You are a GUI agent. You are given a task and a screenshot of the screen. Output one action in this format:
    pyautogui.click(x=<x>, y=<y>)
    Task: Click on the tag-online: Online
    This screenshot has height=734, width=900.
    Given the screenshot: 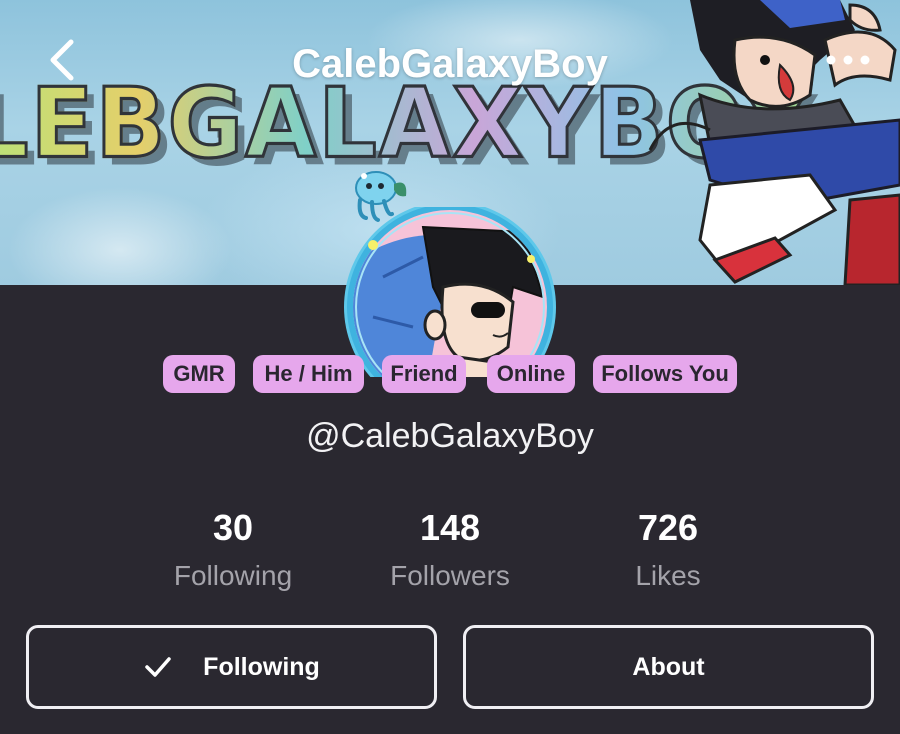 What is the action you would take?
    pyautogui.click(x=531, y=374)
    